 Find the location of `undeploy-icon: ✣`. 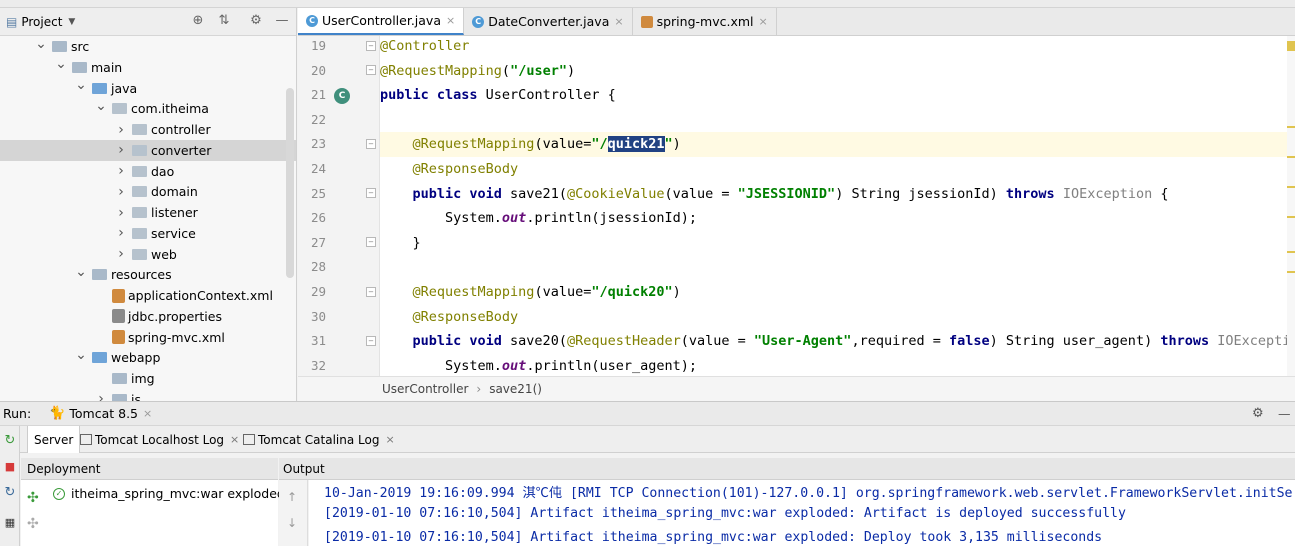

undeploy-icon: ✣ is located at coordinates (33, 524).